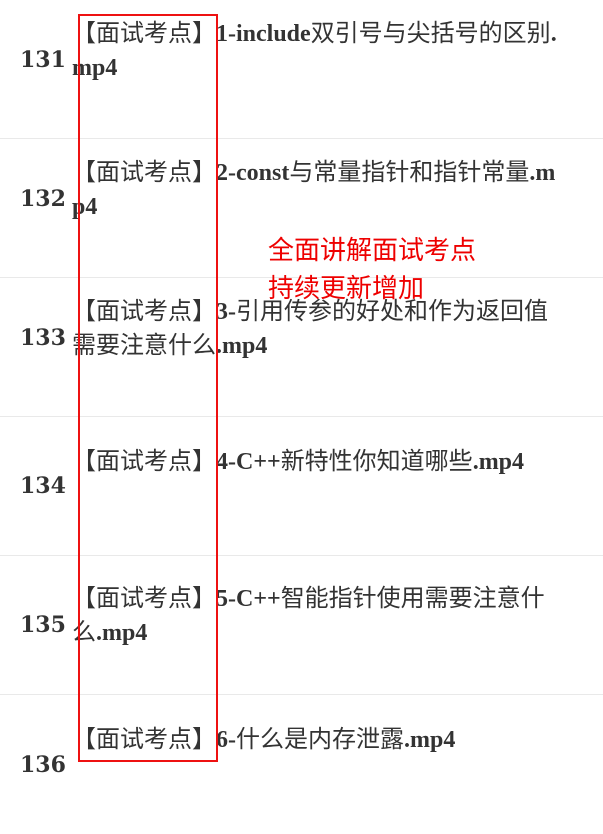 The height and width of the screenshot is (834, 603). What do you see at coordinates (226, 312) in the screenshot?
I see `file-code: 3-` at bounding box center [226, 312].